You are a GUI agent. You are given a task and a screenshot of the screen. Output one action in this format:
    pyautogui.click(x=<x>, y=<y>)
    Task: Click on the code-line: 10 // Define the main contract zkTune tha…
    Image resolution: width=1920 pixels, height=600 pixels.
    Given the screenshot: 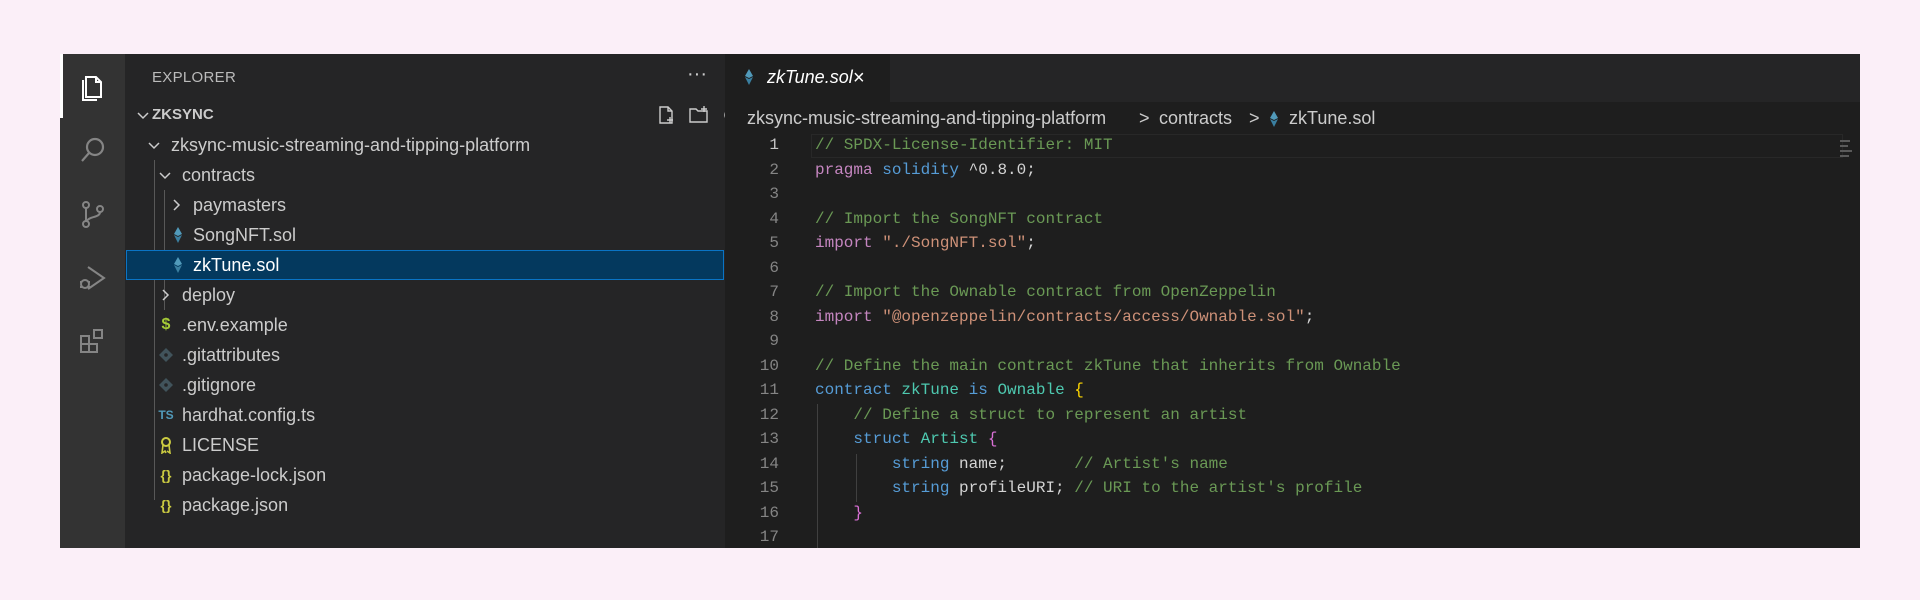 What is the action you would take?
    pyautogui.click(x=1285, y=367)
    